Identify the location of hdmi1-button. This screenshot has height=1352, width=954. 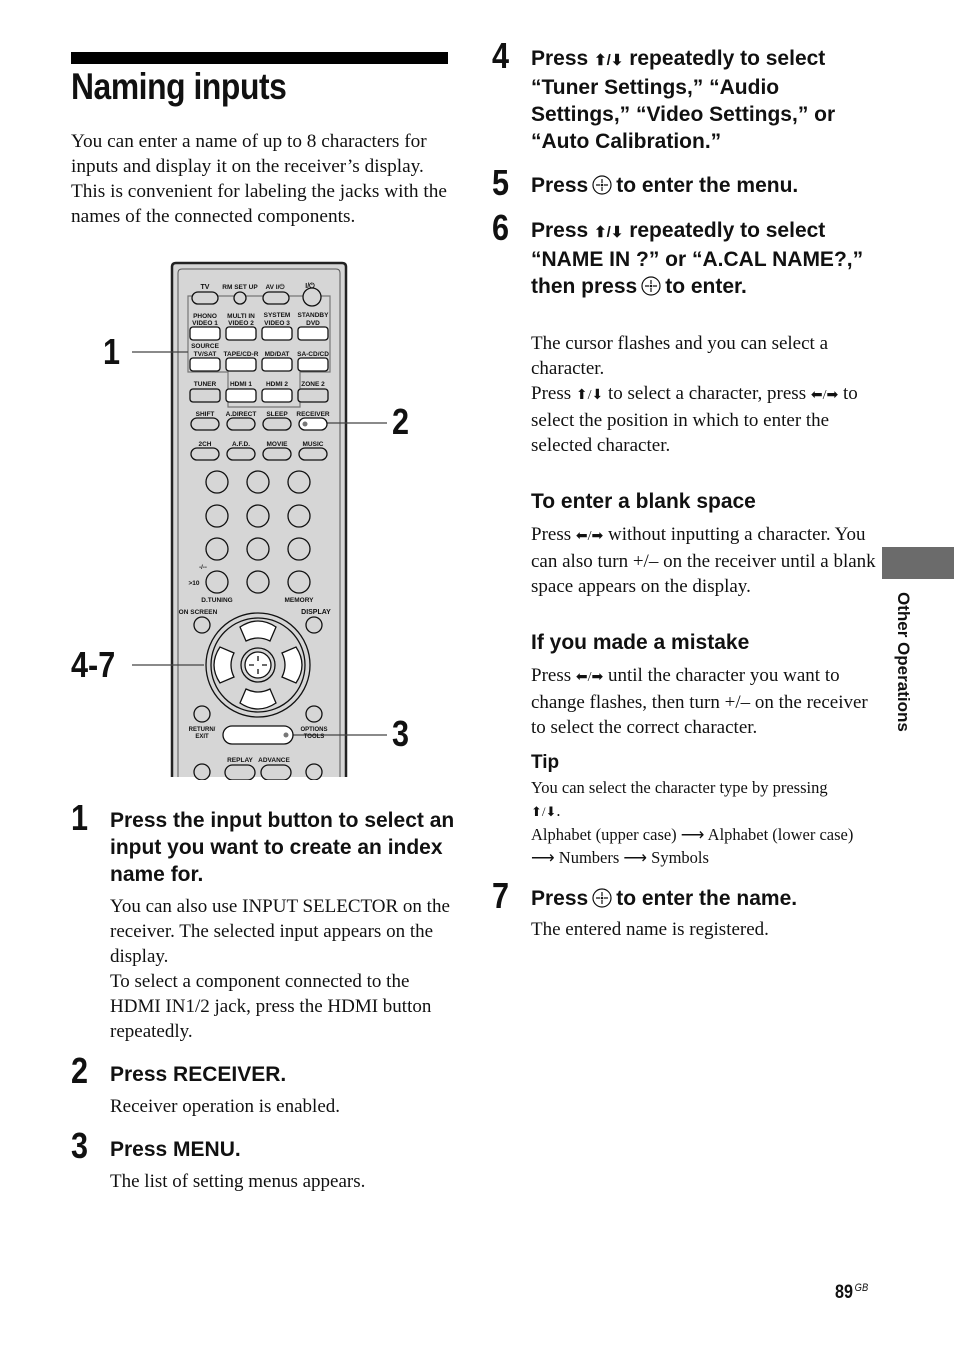
(241, 395).